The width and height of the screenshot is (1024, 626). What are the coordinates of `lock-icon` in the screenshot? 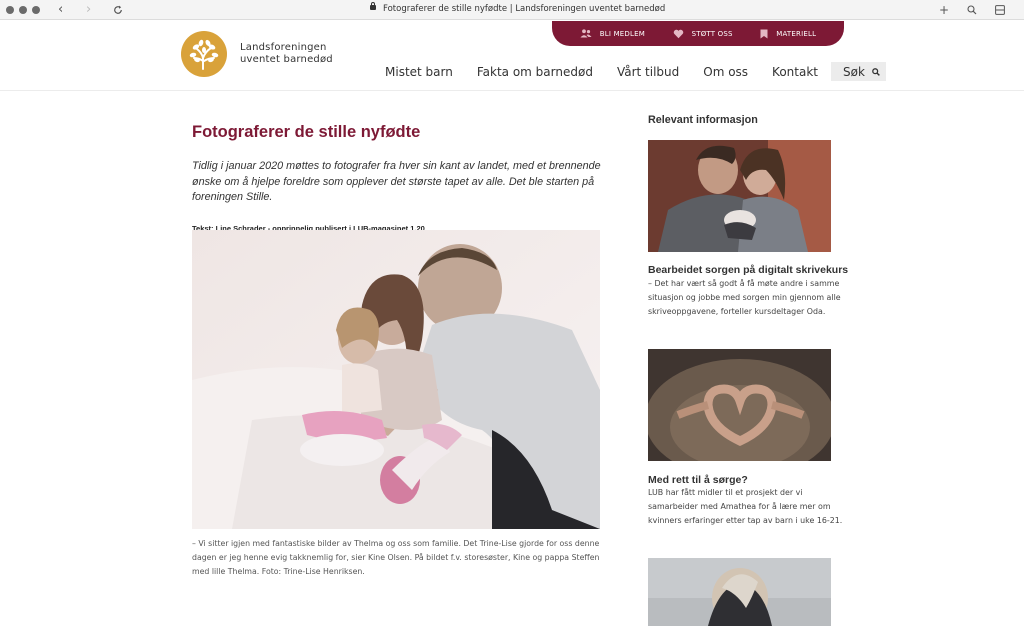 It's located at (373, 6).